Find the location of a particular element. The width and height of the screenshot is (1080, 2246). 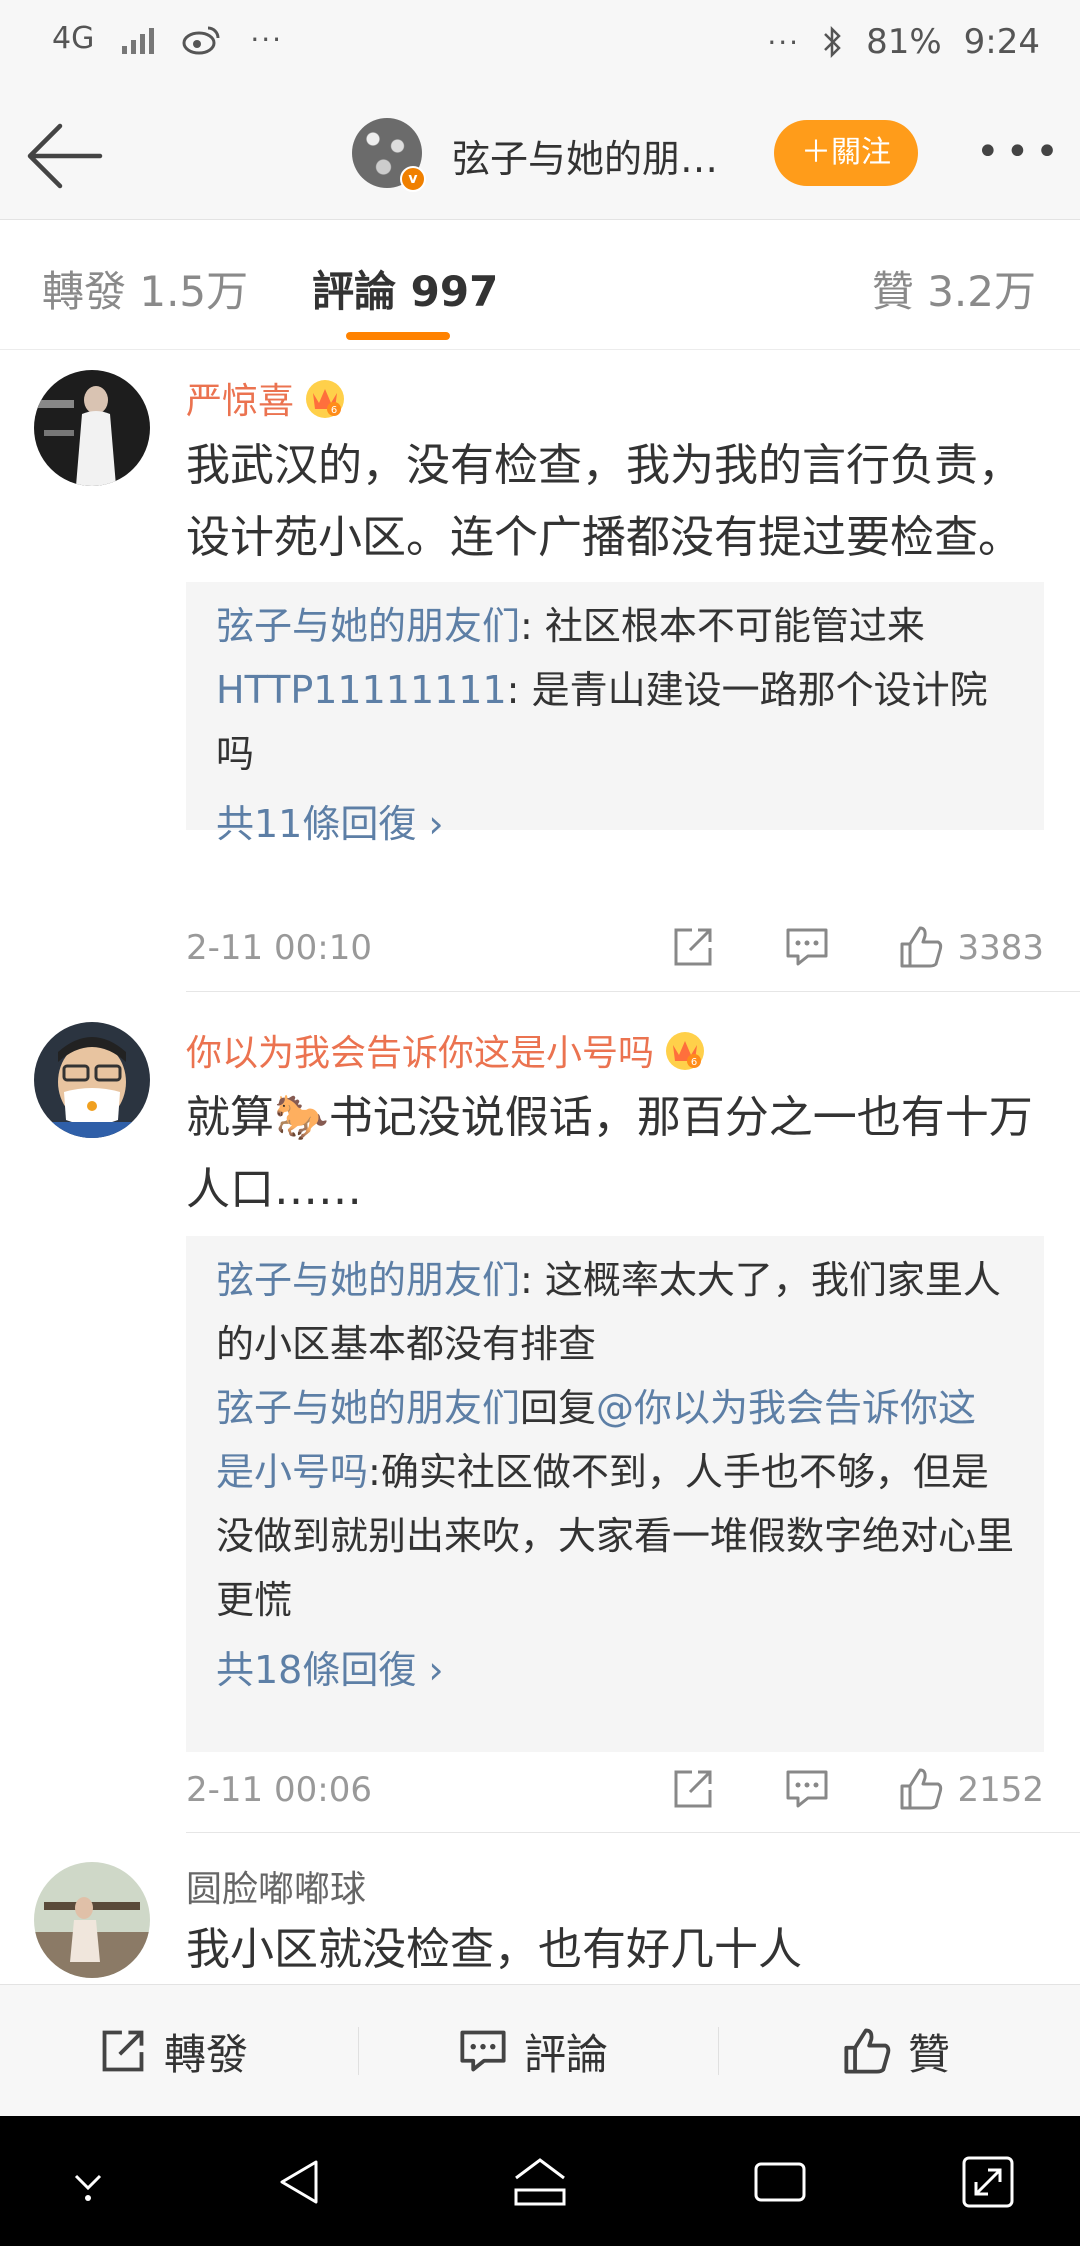

follow-button: ＋關注 is located at coordinates (846, 153).